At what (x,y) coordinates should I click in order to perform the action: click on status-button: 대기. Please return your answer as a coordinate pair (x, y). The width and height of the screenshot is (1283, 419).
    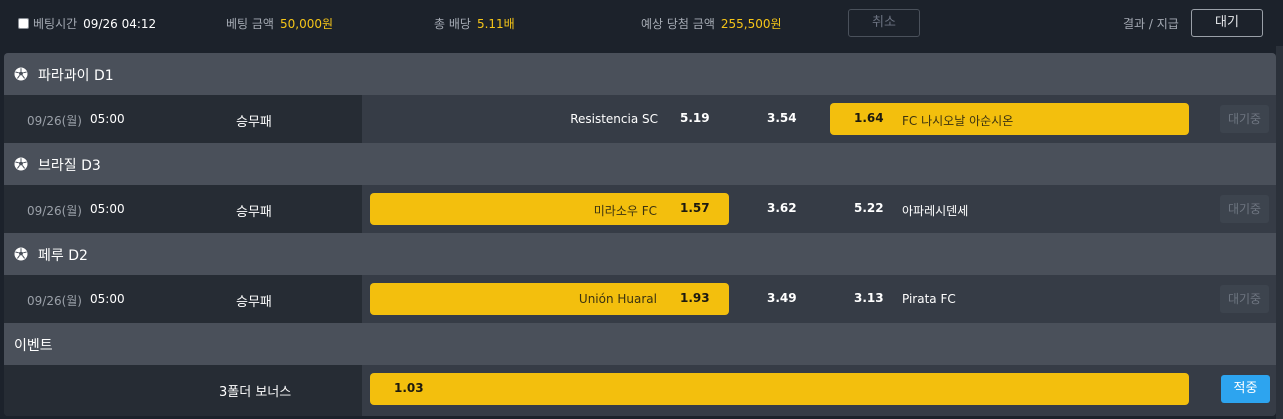
    Looking at the image, I should click on (1227, 23).